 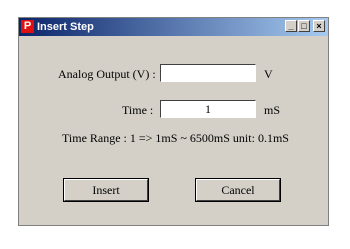 I want to click on cancel-button: Cancel, so click(x=238, y=190).